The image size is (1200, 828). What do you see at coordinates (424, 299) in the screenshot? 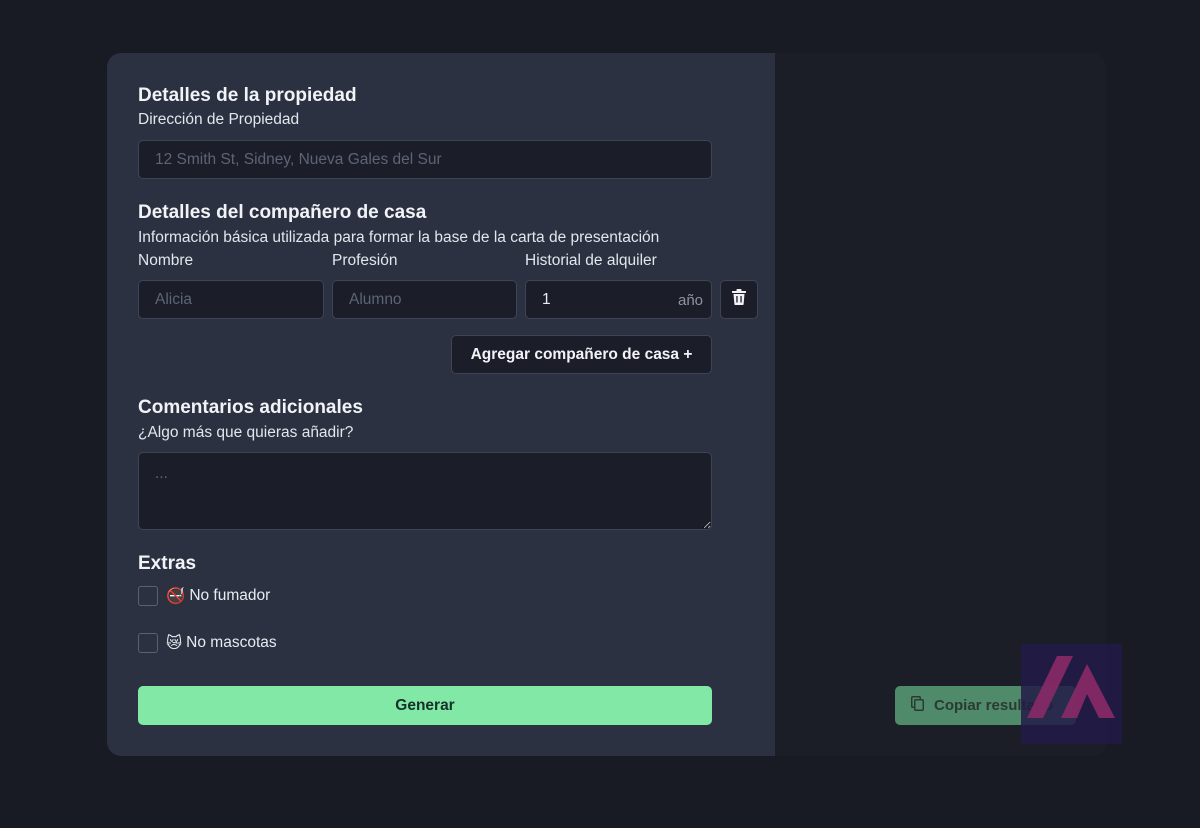
I see `profession-input` at bounding box center [424, 299].